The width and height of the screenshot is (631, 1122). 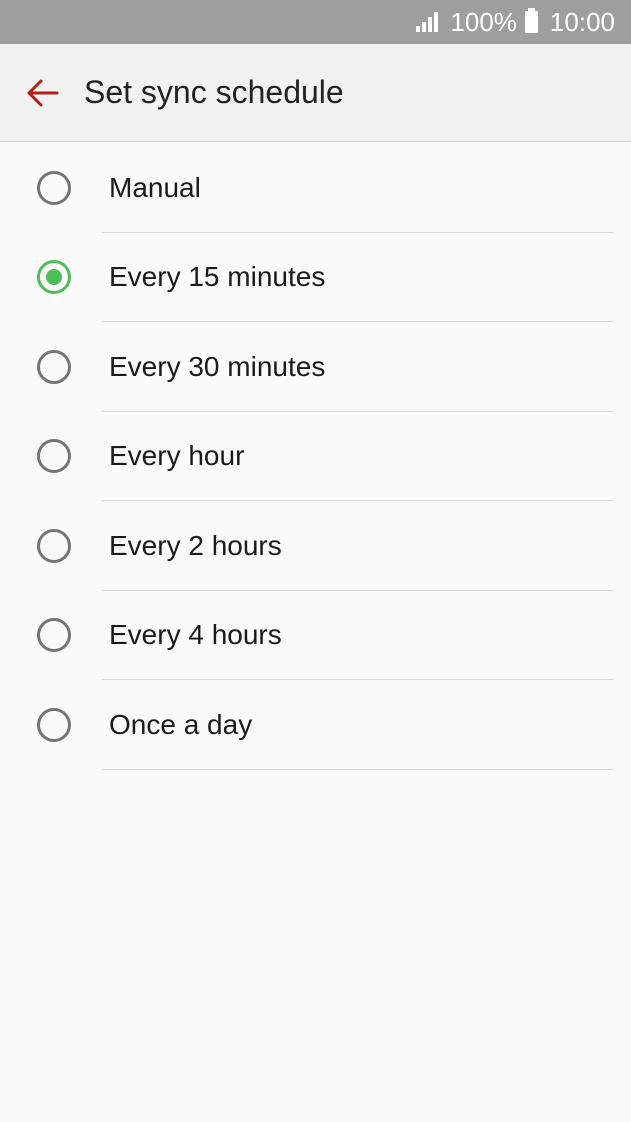 What do you see at coordinates (195, 545) in the screenshot?
I see `option-label: Every 2 hours` at bounding box center [195, 545].